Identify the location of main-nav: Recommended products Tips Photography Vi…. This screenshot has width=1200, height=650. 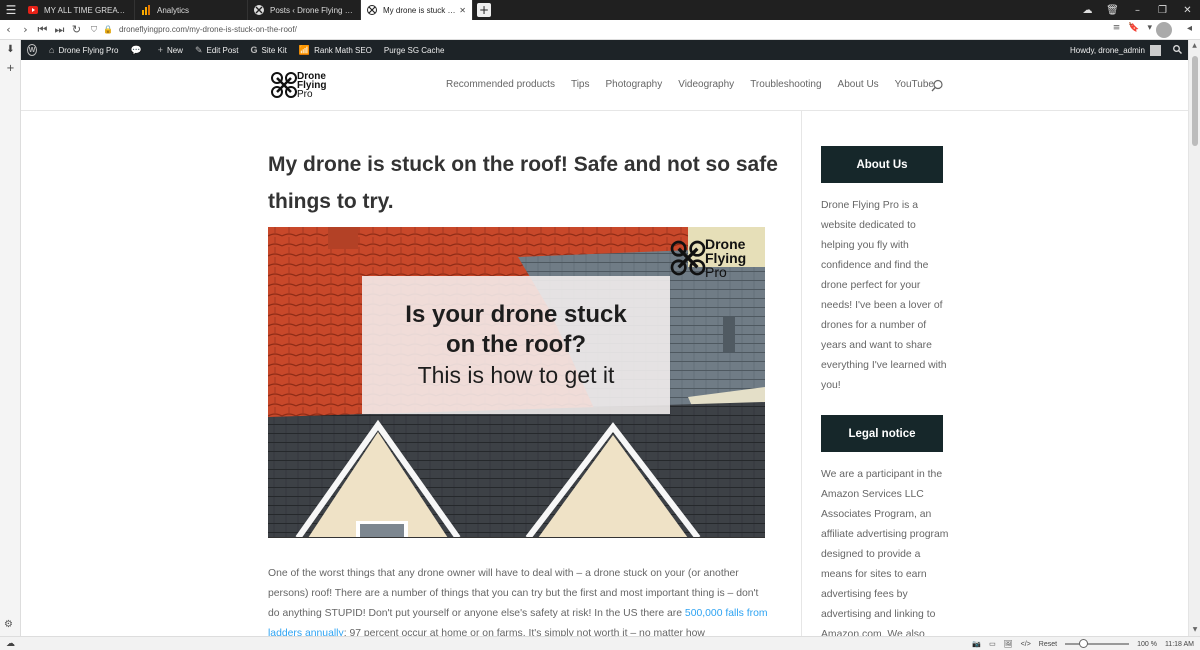
(698, 84).